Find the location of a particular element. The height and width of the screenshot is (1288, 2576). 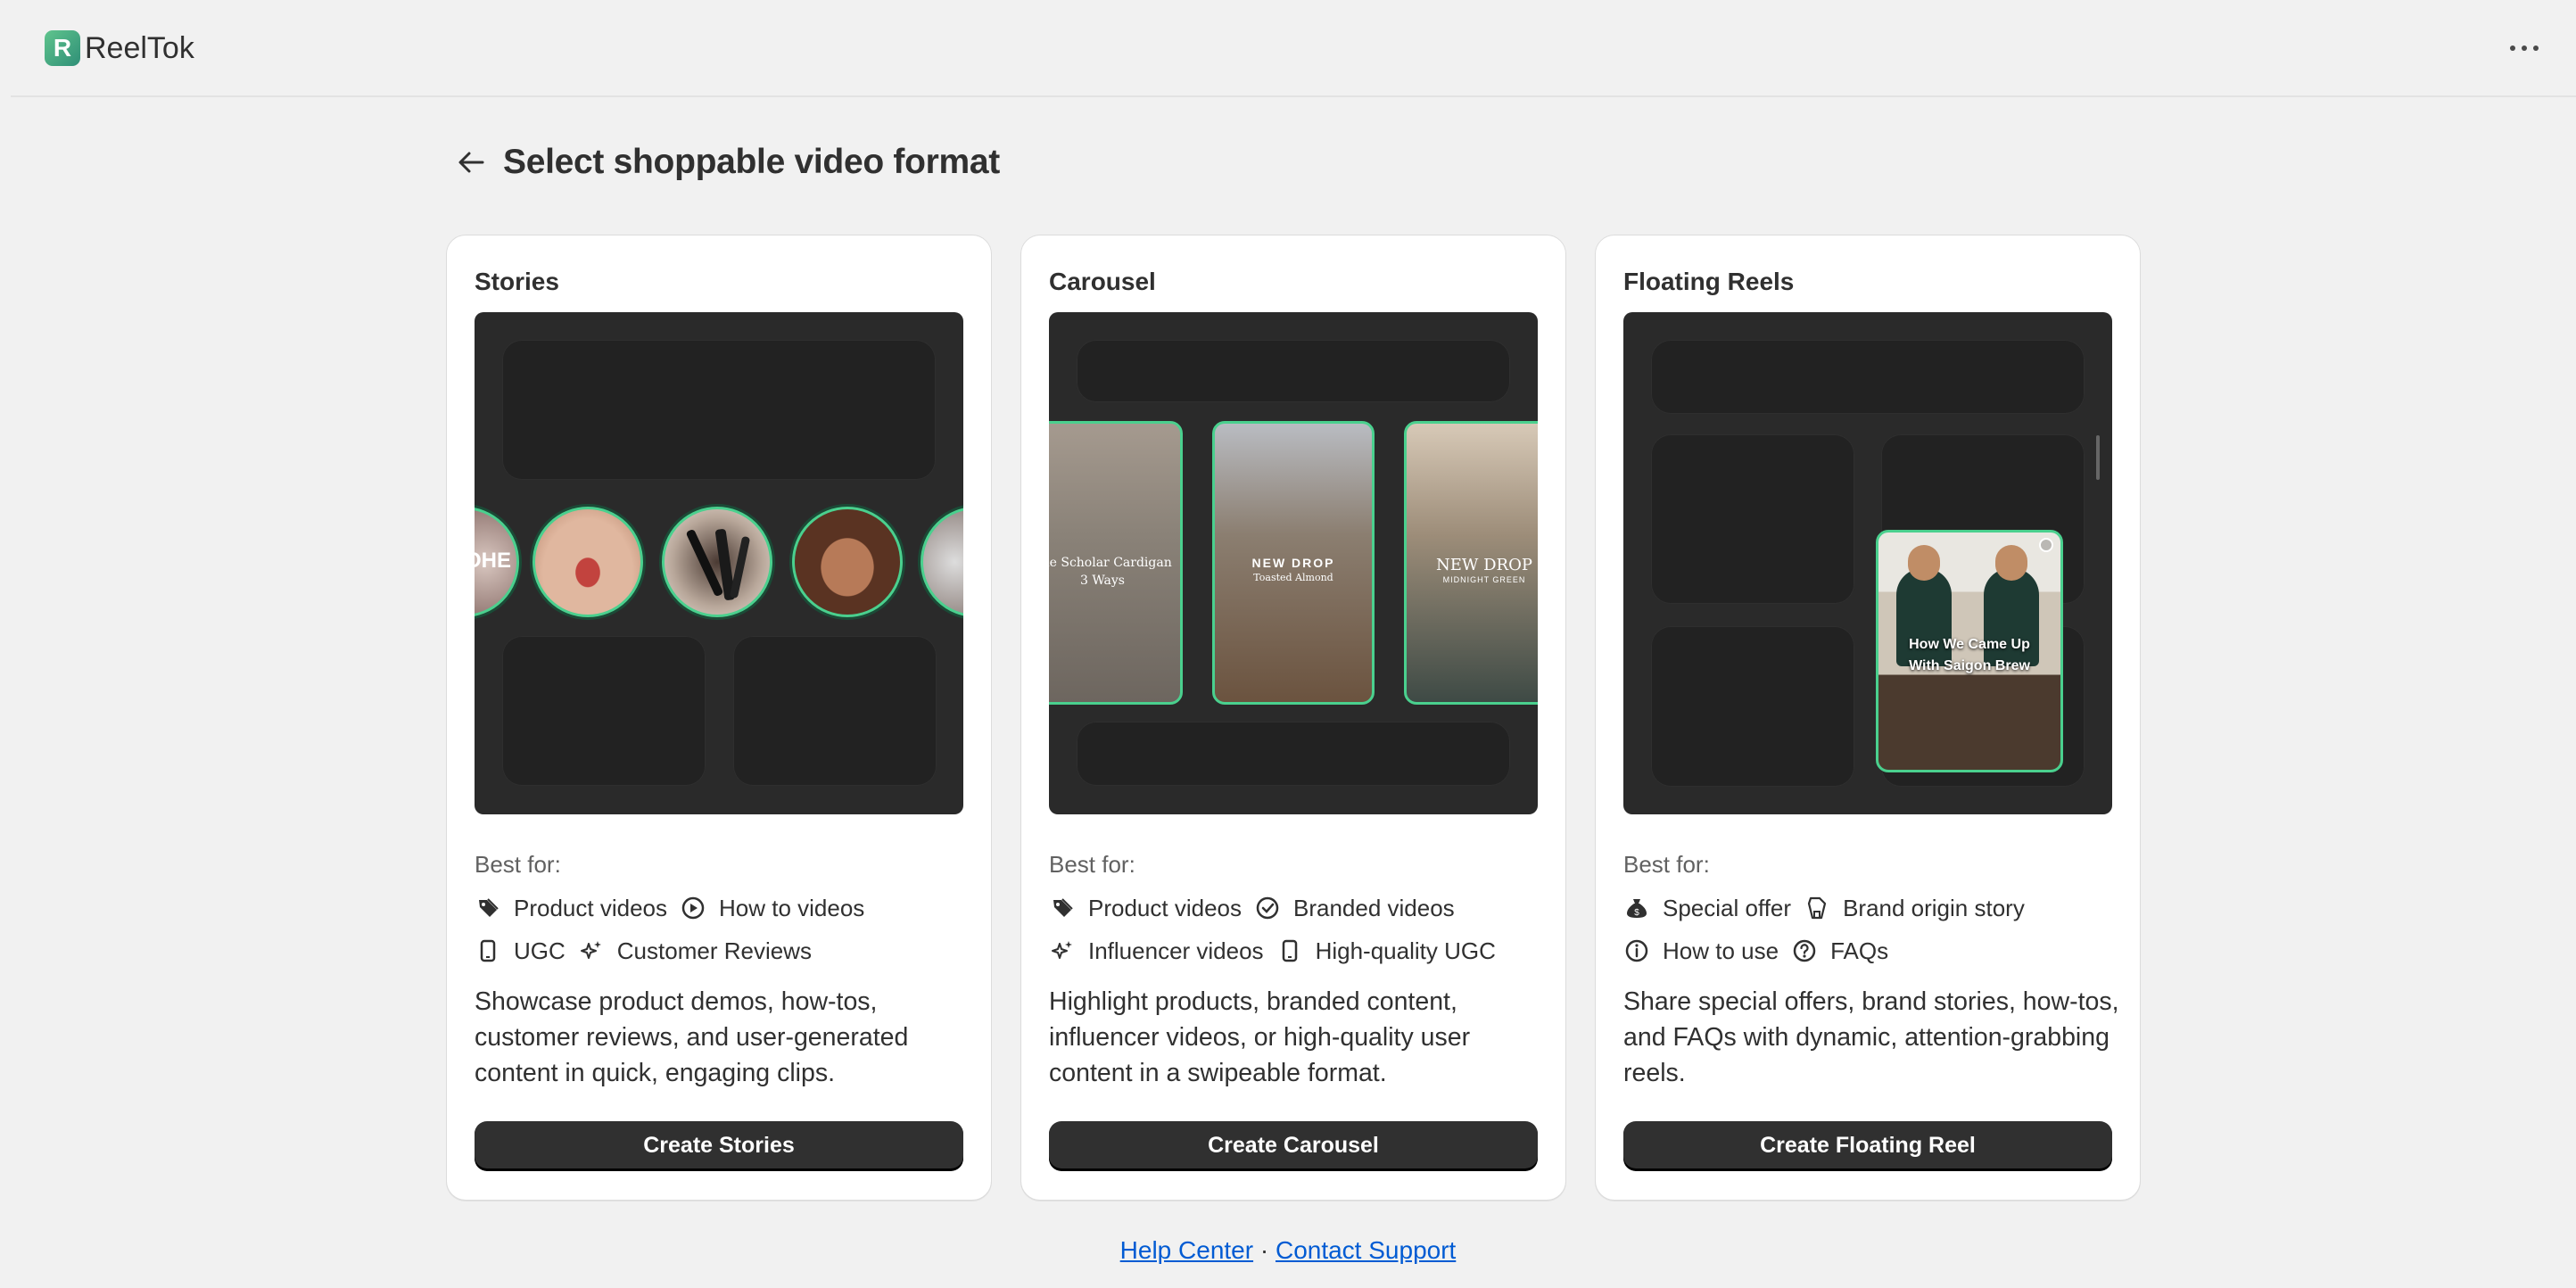

tag: UGC is located at coordinates (520, 951).